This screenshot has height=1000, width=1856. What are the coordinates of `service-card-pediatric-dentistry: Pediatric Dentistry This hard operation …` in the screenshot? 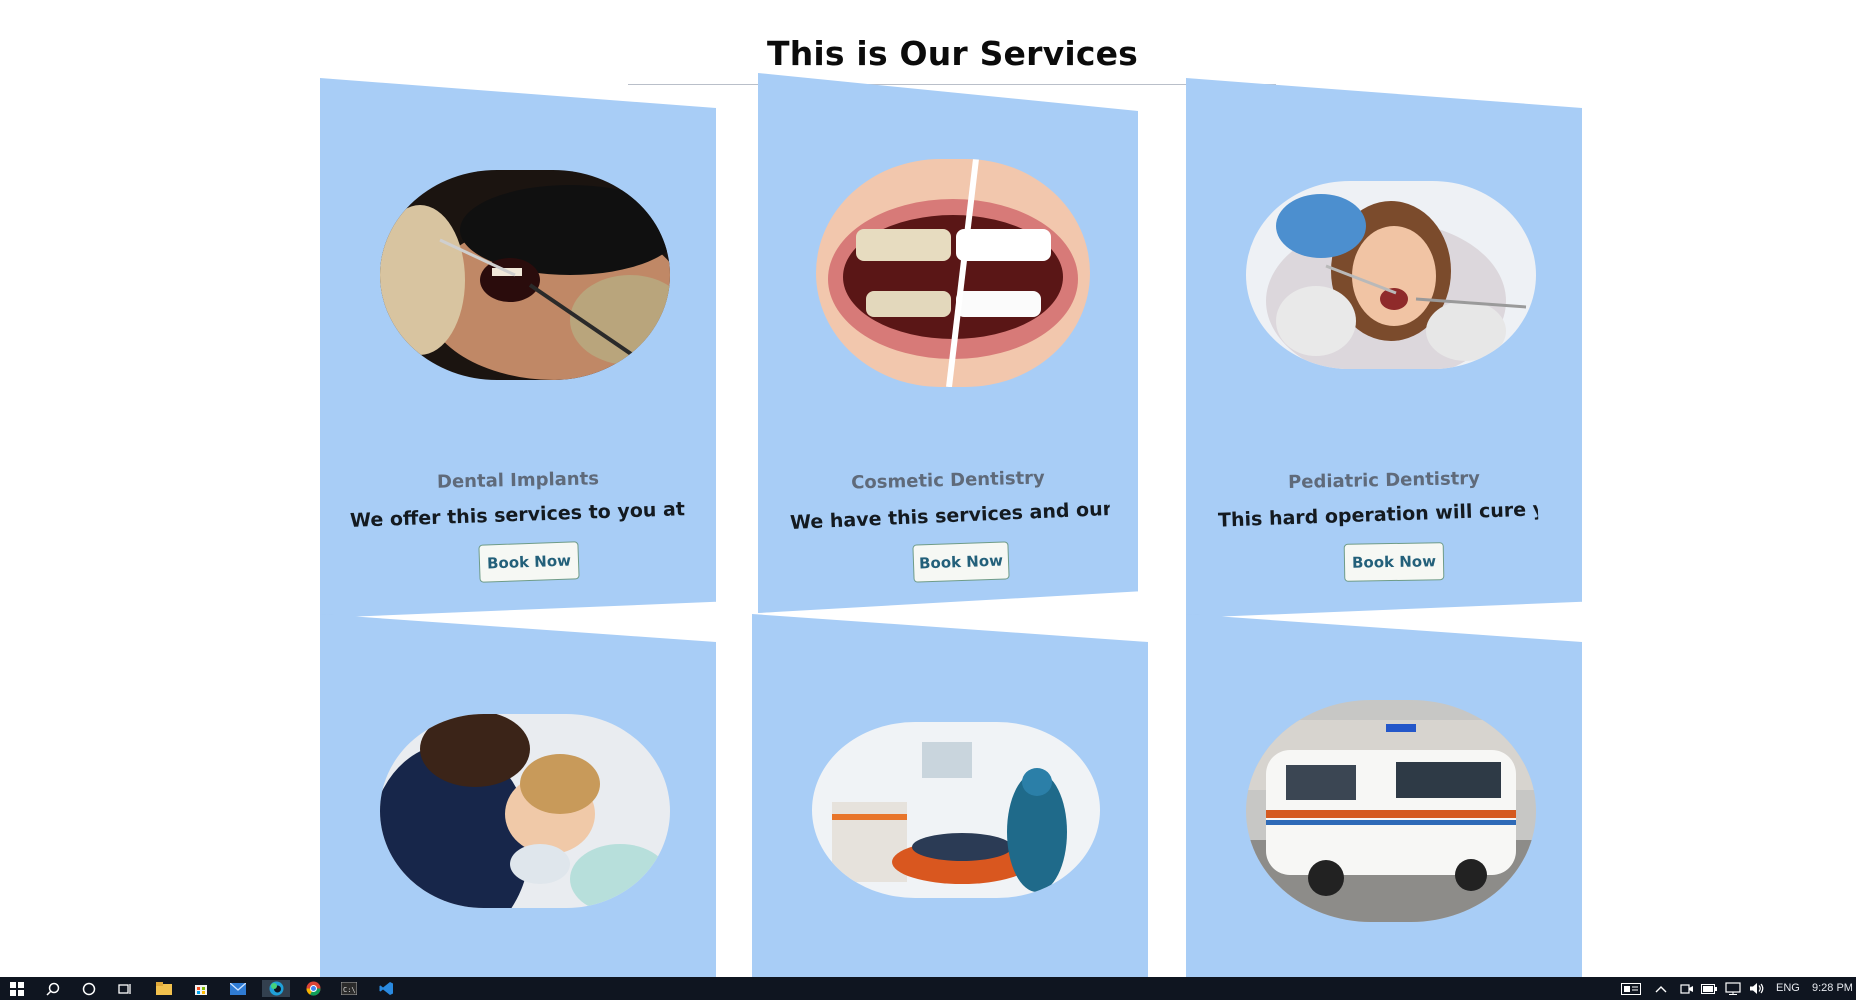 It's located at (1384, 348).